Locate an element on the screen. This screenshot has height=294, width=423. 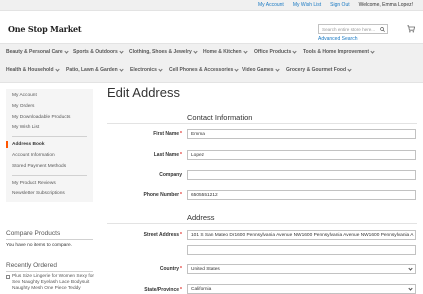
phone-number-label: Phone Number* is located at coordinates (162, 195).